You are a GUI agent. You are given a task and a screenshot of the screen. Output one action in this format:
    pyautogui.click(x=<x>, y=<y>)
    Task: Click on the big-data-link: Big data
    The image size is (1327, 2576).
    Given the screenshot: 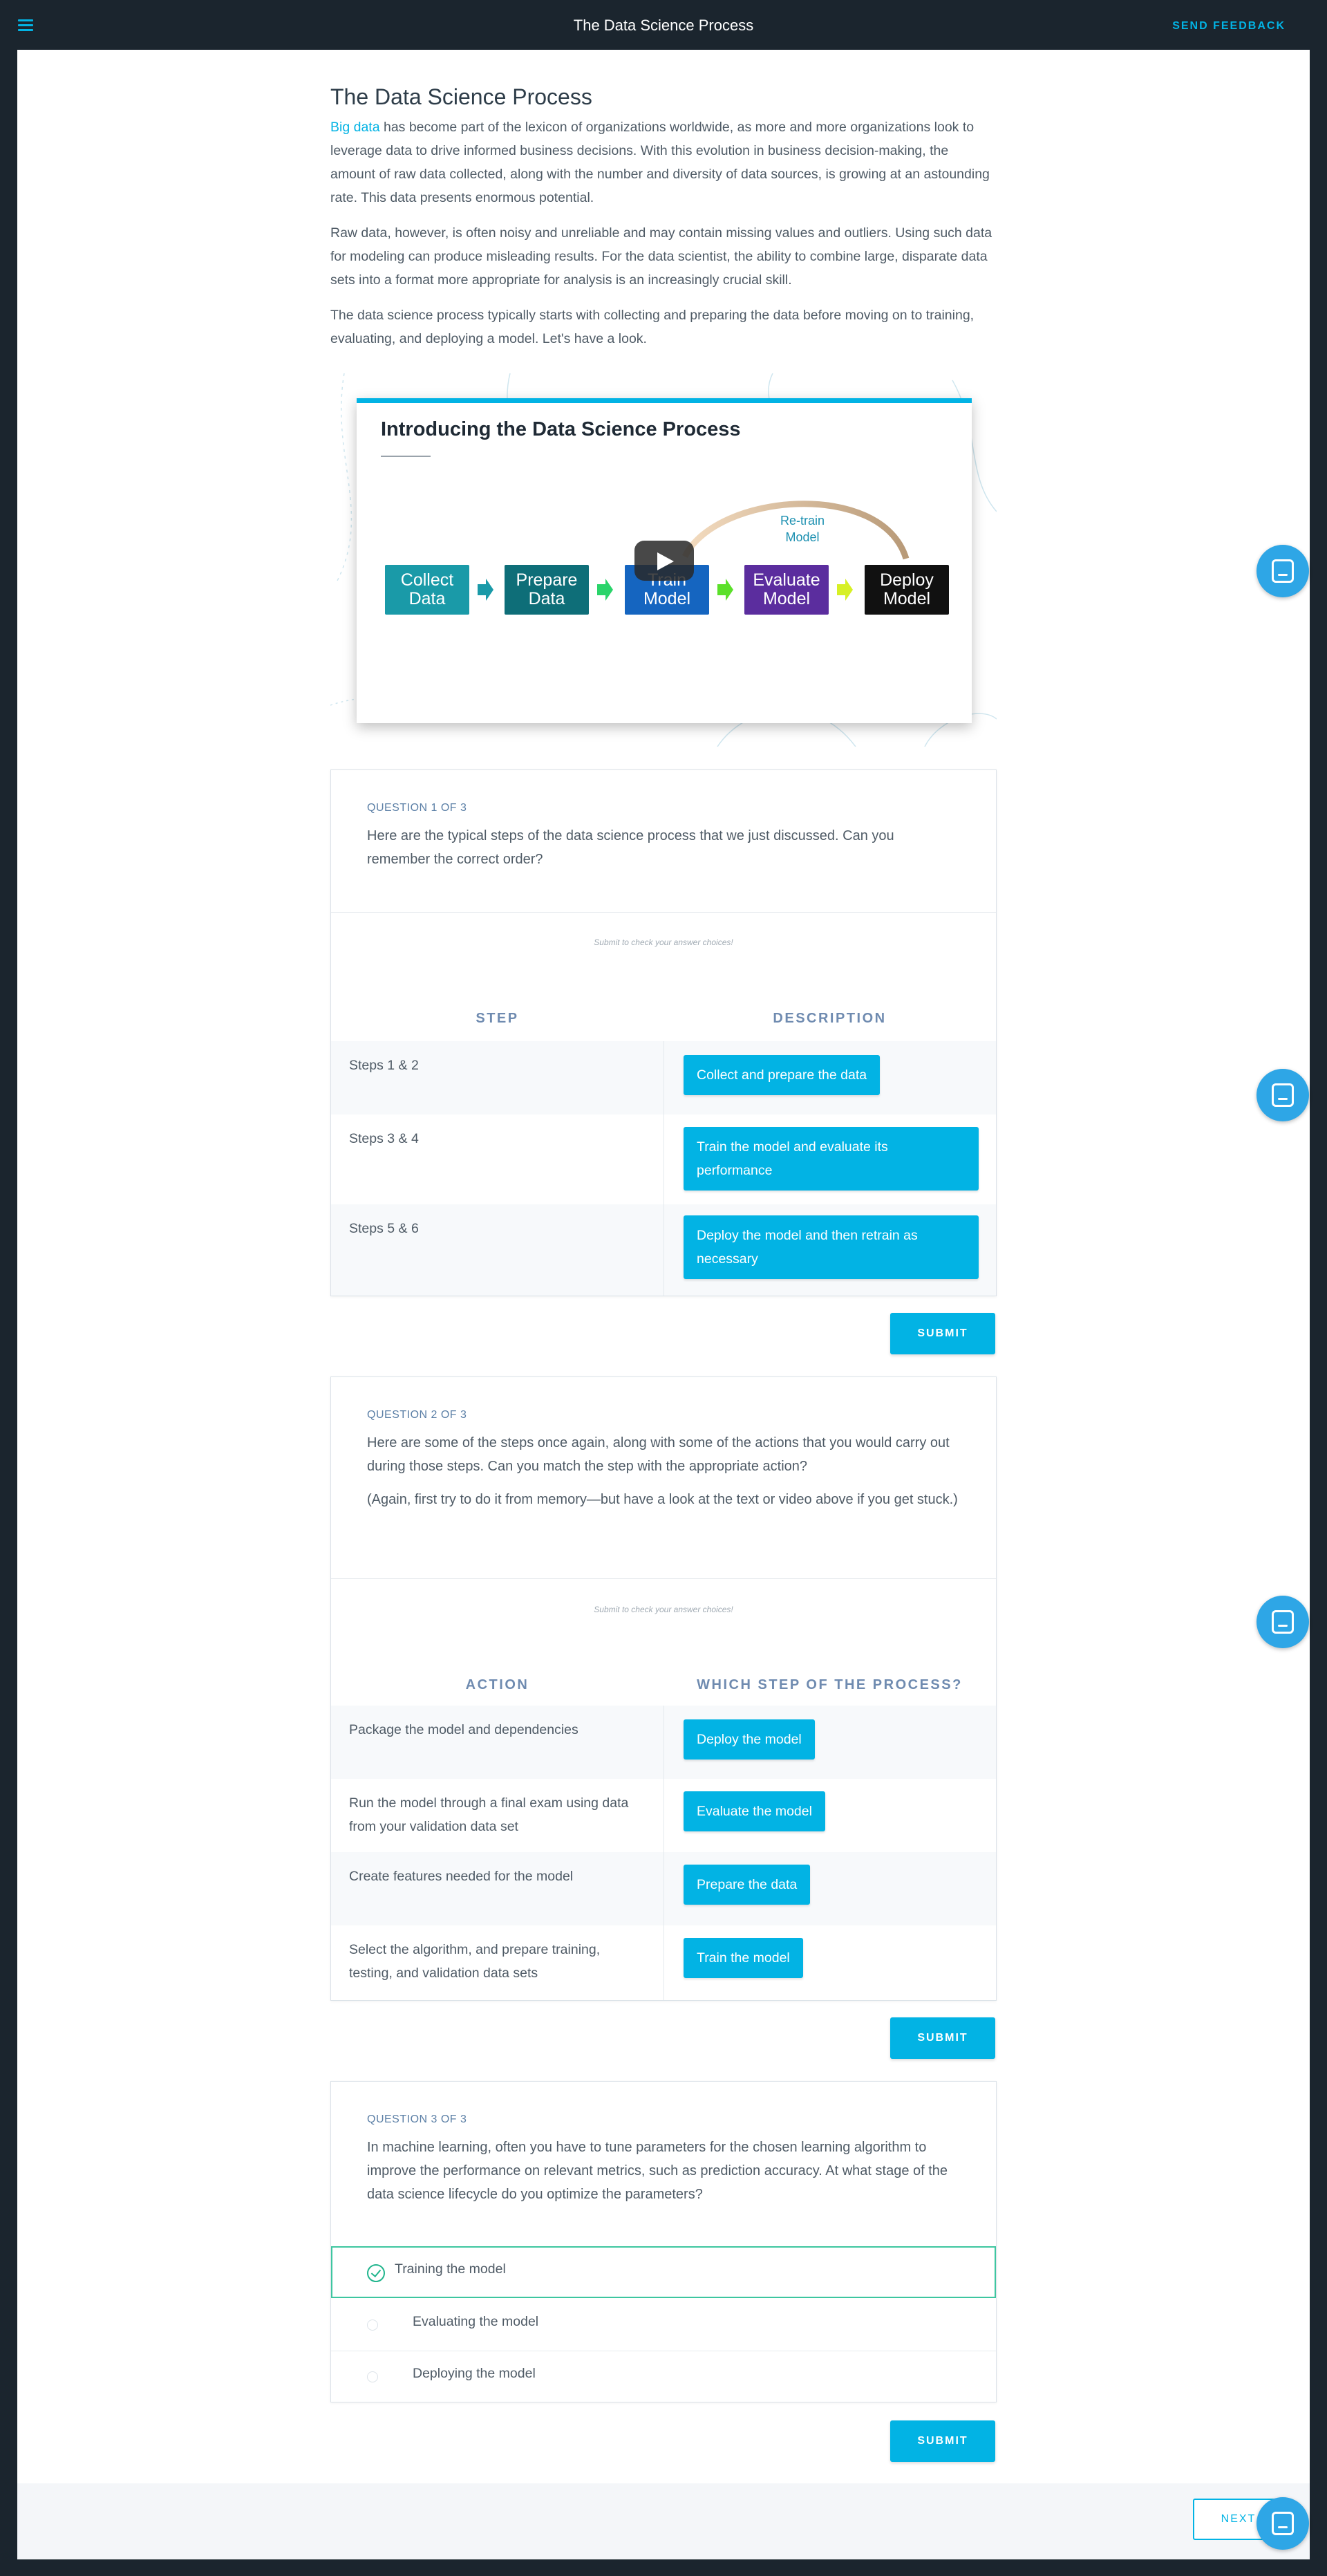 What is the action you would take?
    pyautogui.click(x=355, y=127)
    